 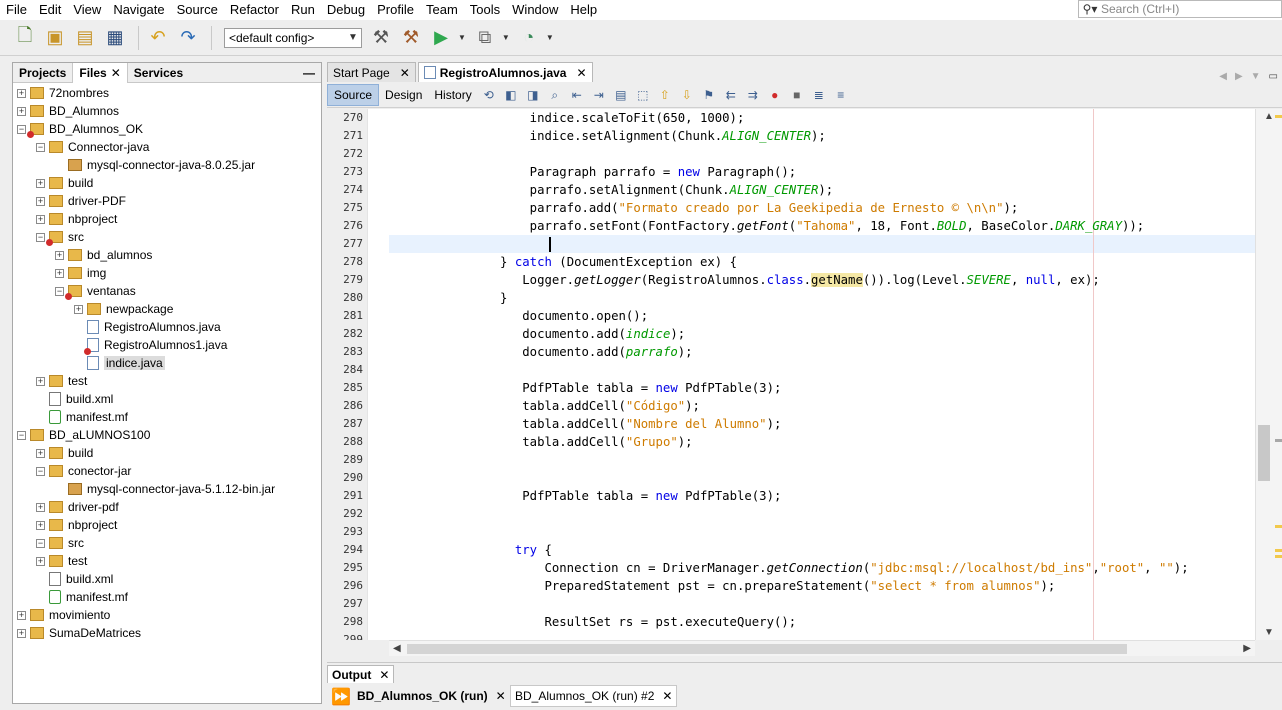 What do you see at coordinates (381, 38) in the screenshot?
I see `hammer-icon: ⚒` at bounding box center [381, 38].